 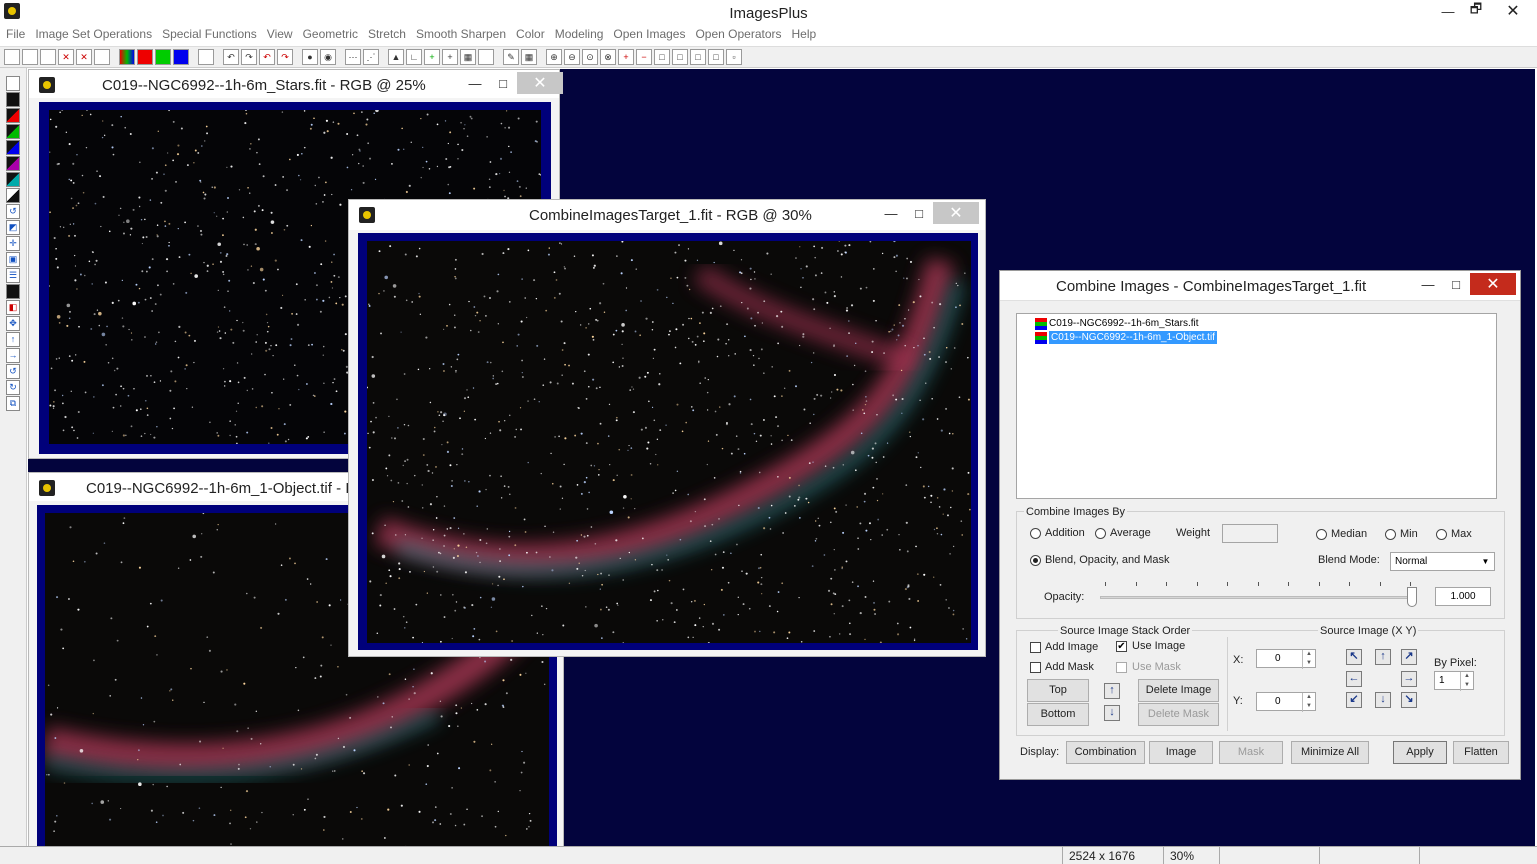 I want to click on stars-maximize-button: □, so click(x=503, y=83).